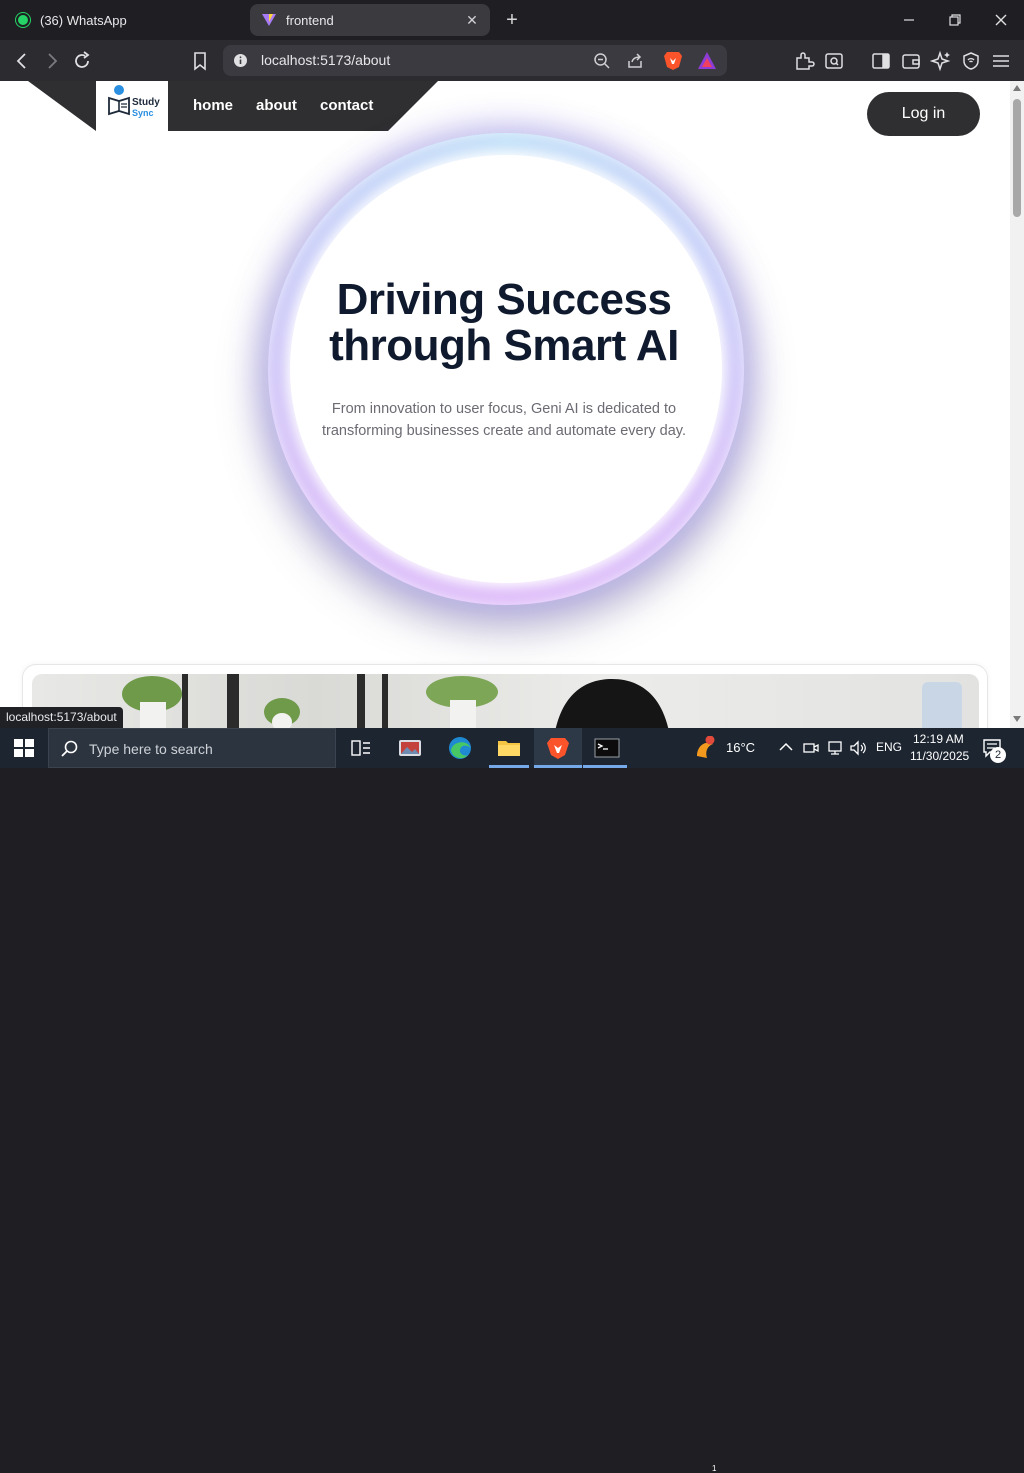  Describe the element at coordinates (410, 748) in the screenshot. I see `photos-app-icon` at that location.